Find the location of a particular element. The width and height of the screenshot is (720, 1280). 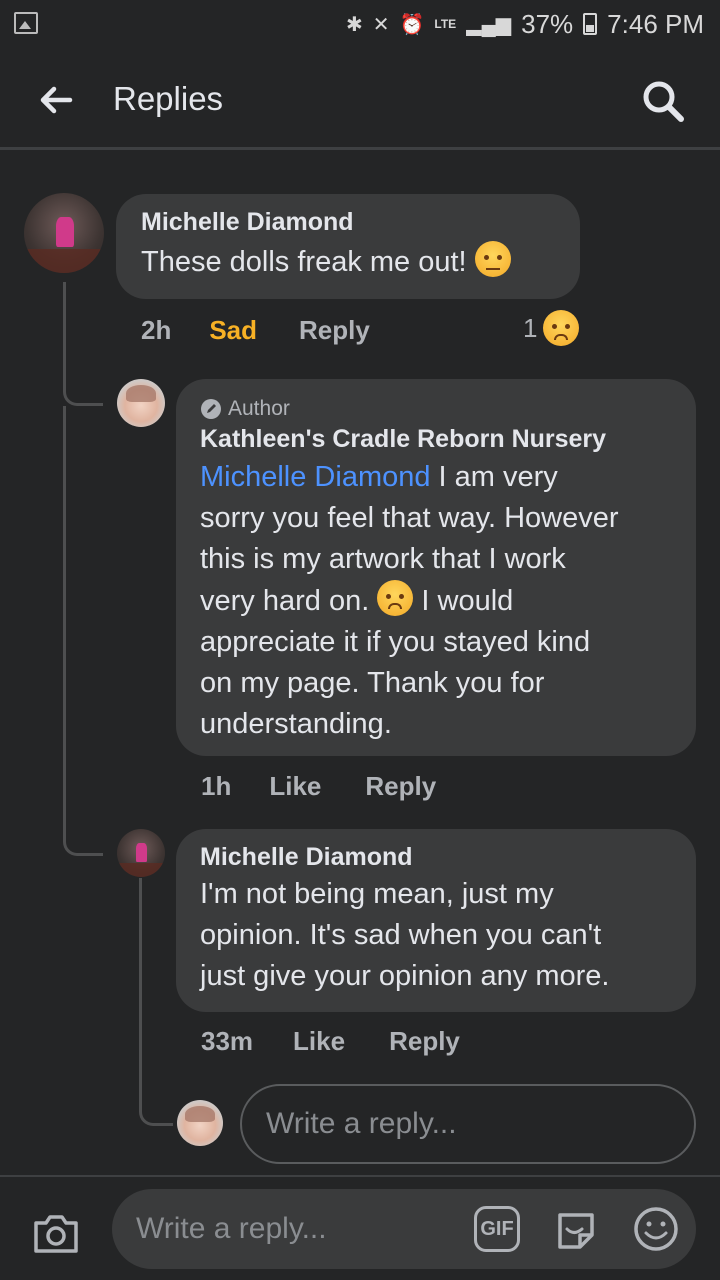

comment-actions: 2h Sad Reply is located at coordinates (255, 330).